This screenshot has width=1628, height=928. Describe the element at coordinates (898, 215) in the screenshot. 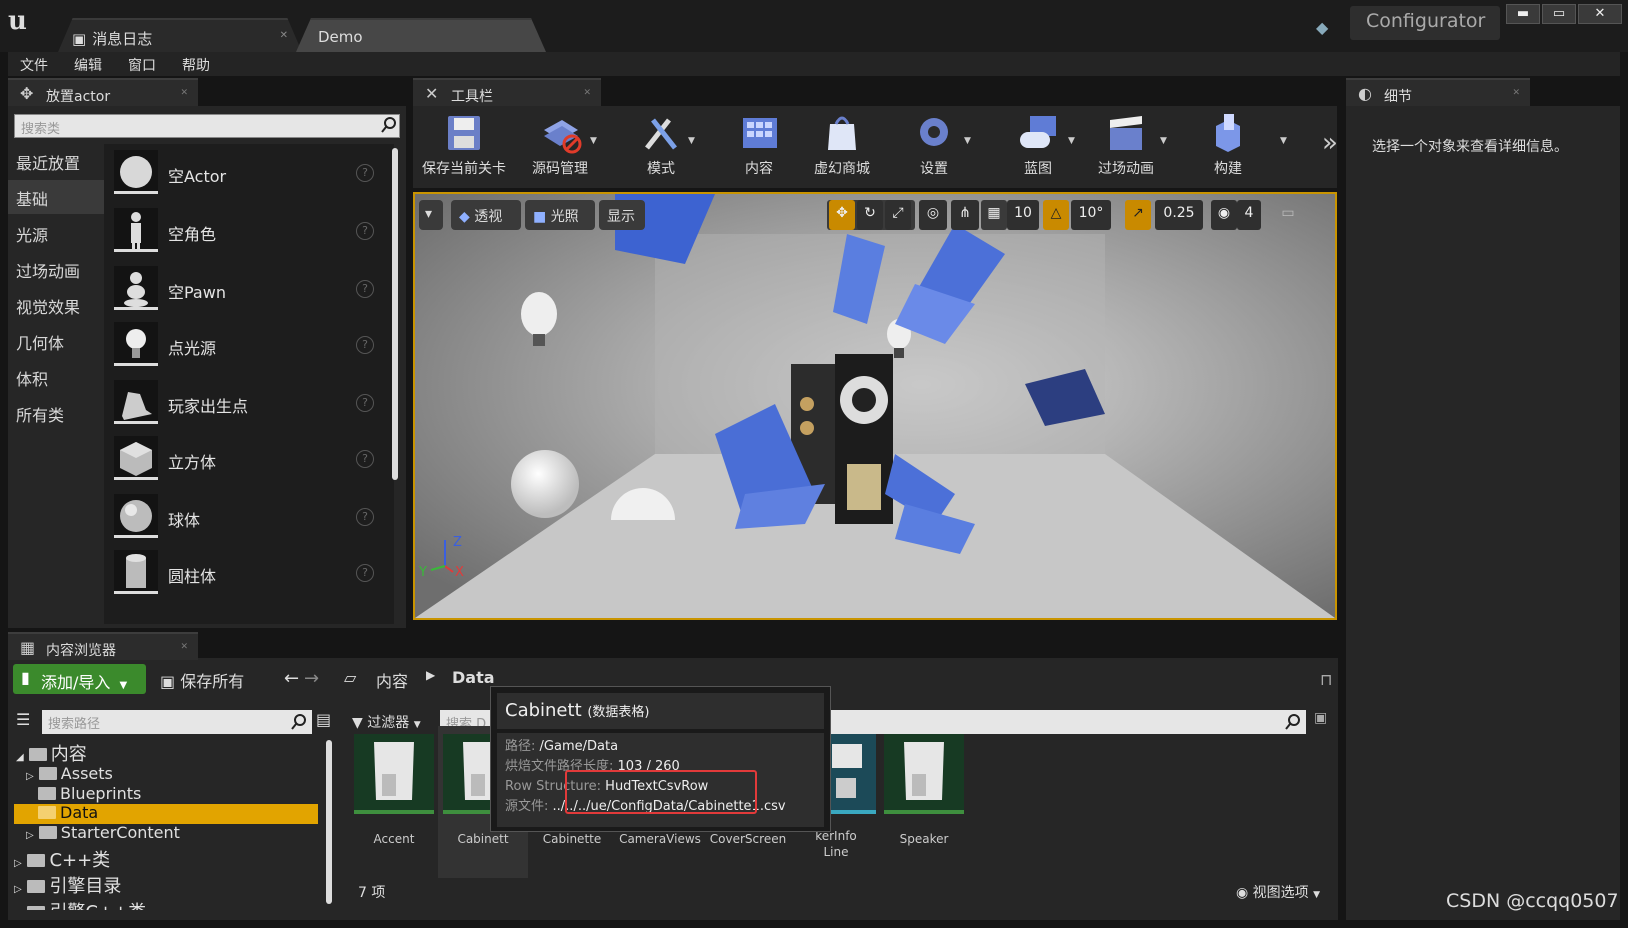

I see `scale-icon: ⤢` at that location.